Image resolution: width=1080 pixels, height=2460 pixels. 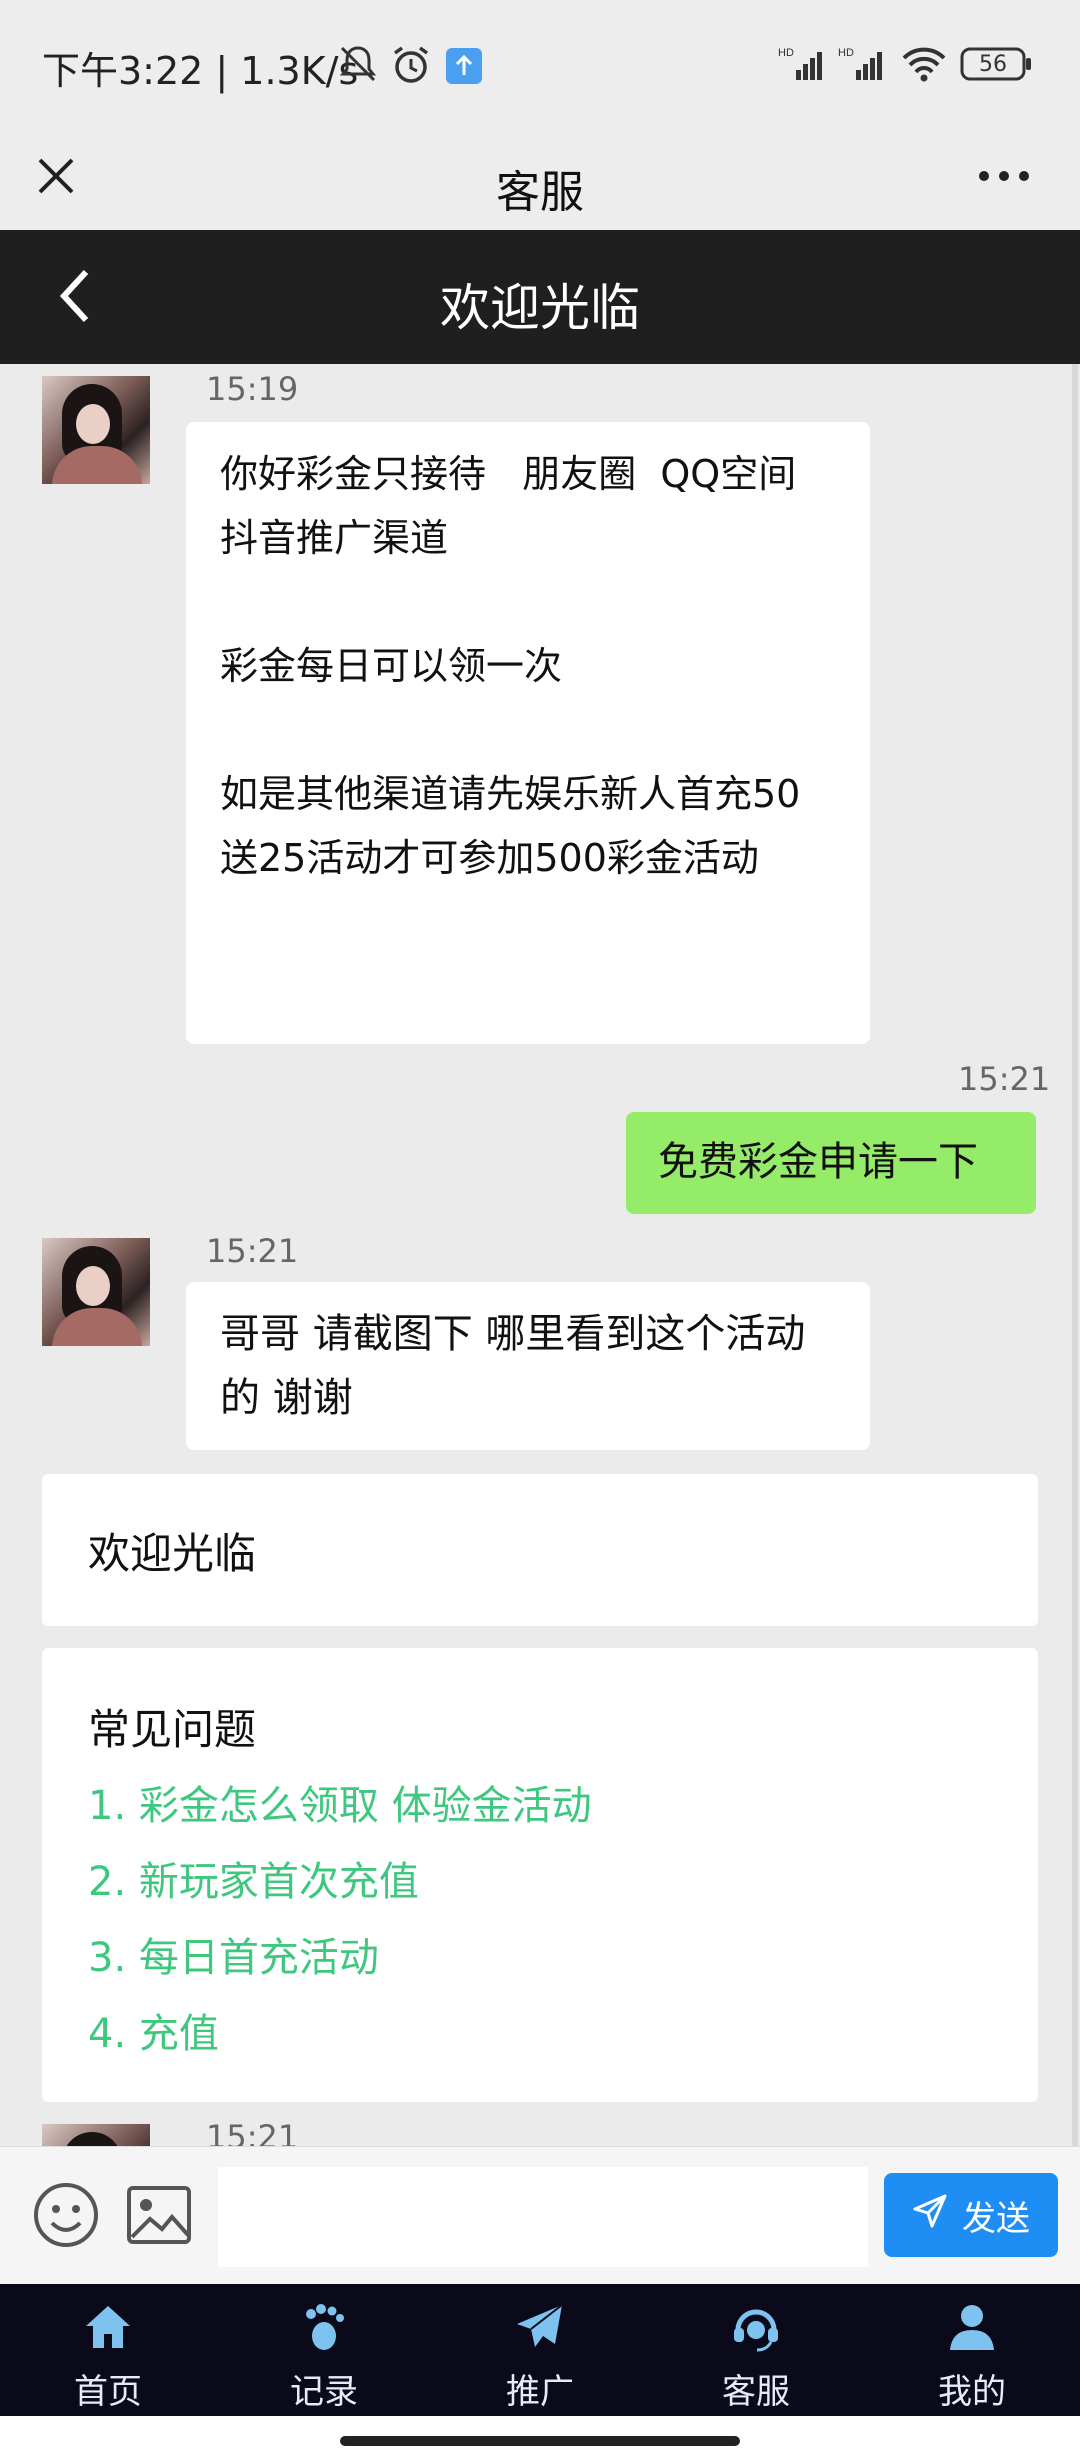 I want to click on emoji-icon, so click(x=66, y=2217).